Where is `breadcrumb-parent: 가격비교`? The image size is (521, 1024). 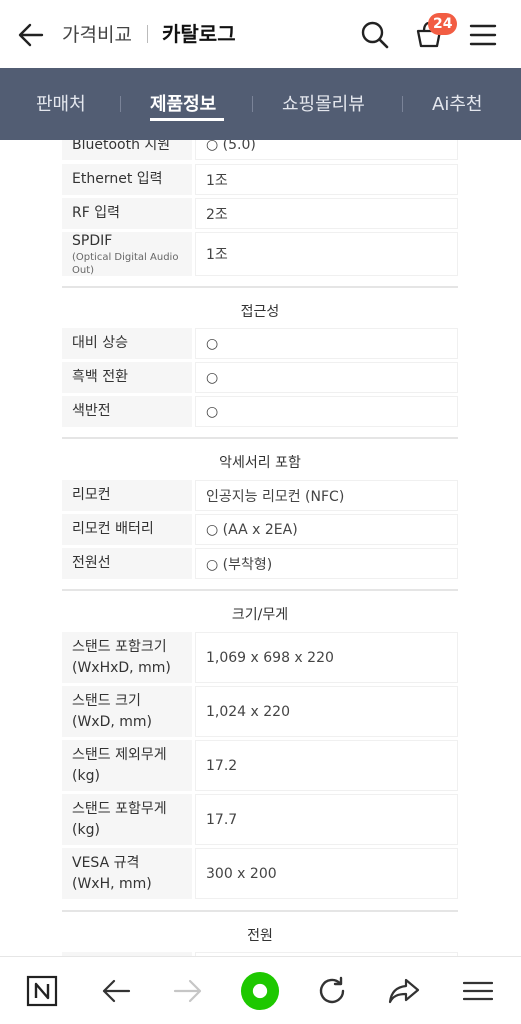 breadcrumb-parent: 가격비교 is located at coordinates (97, 33).